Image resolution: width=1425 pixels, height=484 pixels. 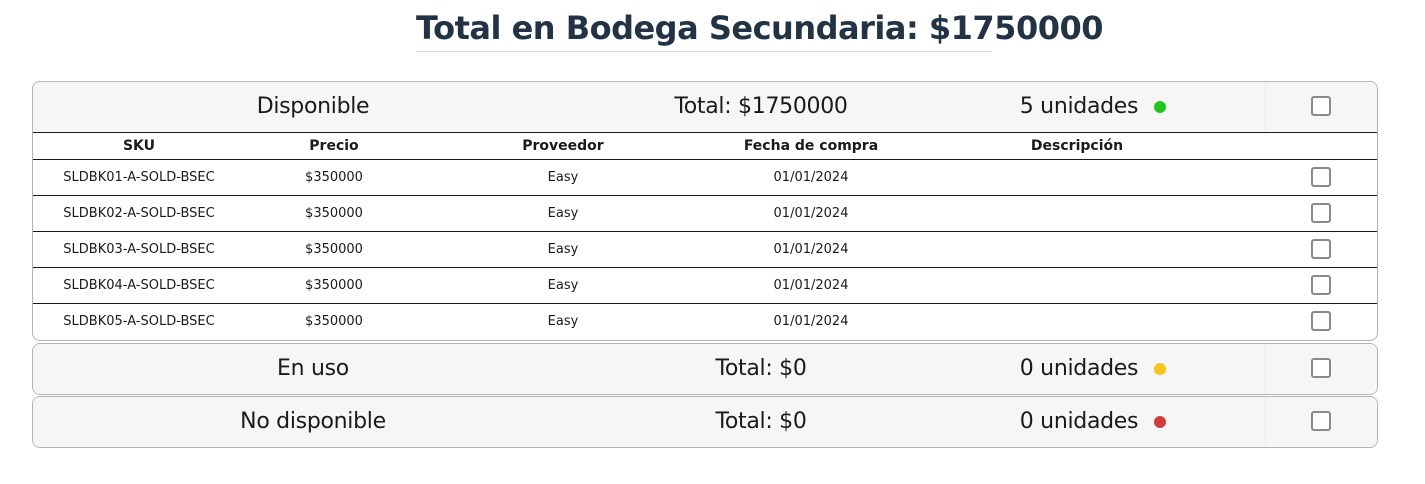 I want to click on column-header-price: Precio, so click(x=334, y=146).